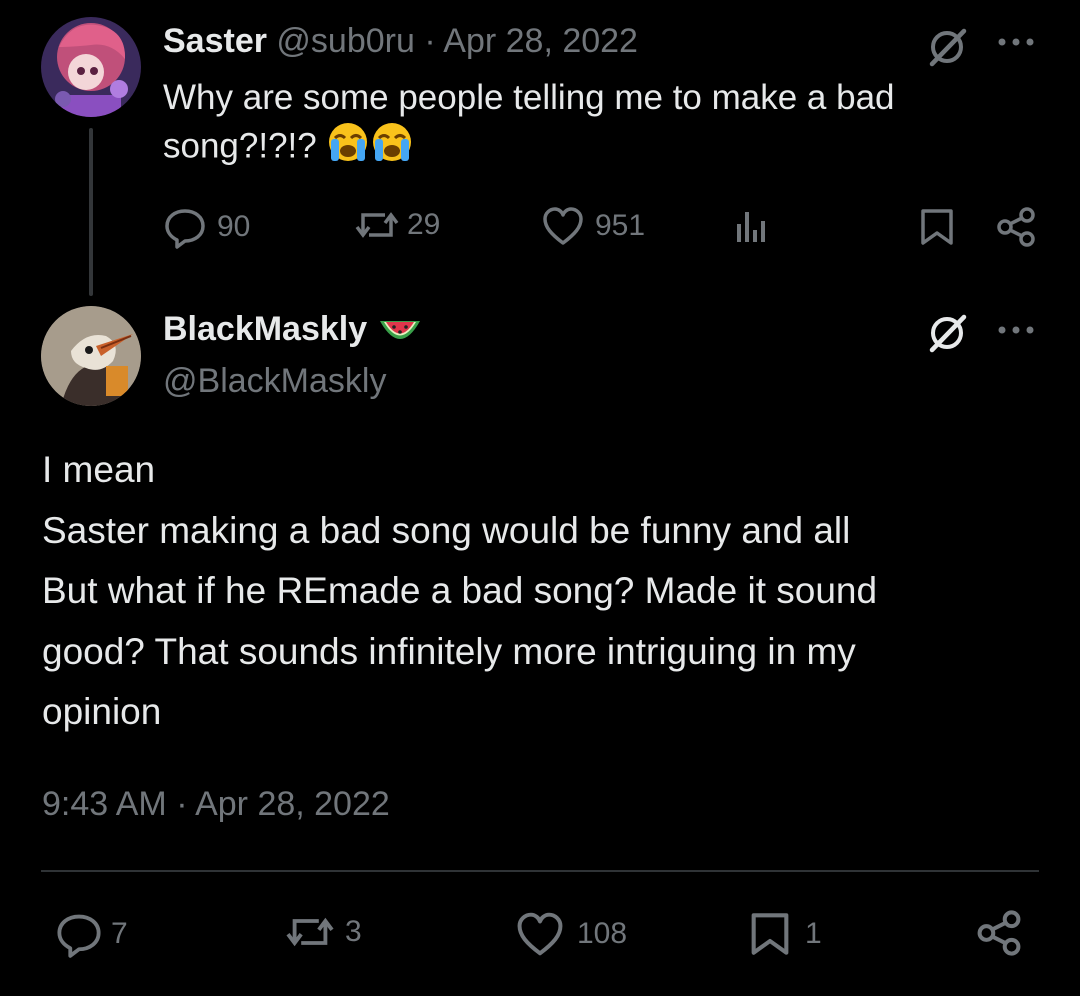  What do you see at coordinates (234, 226) in the screenshot?
I see `parent-reply-count: 90` at bounding box center [234, 226].